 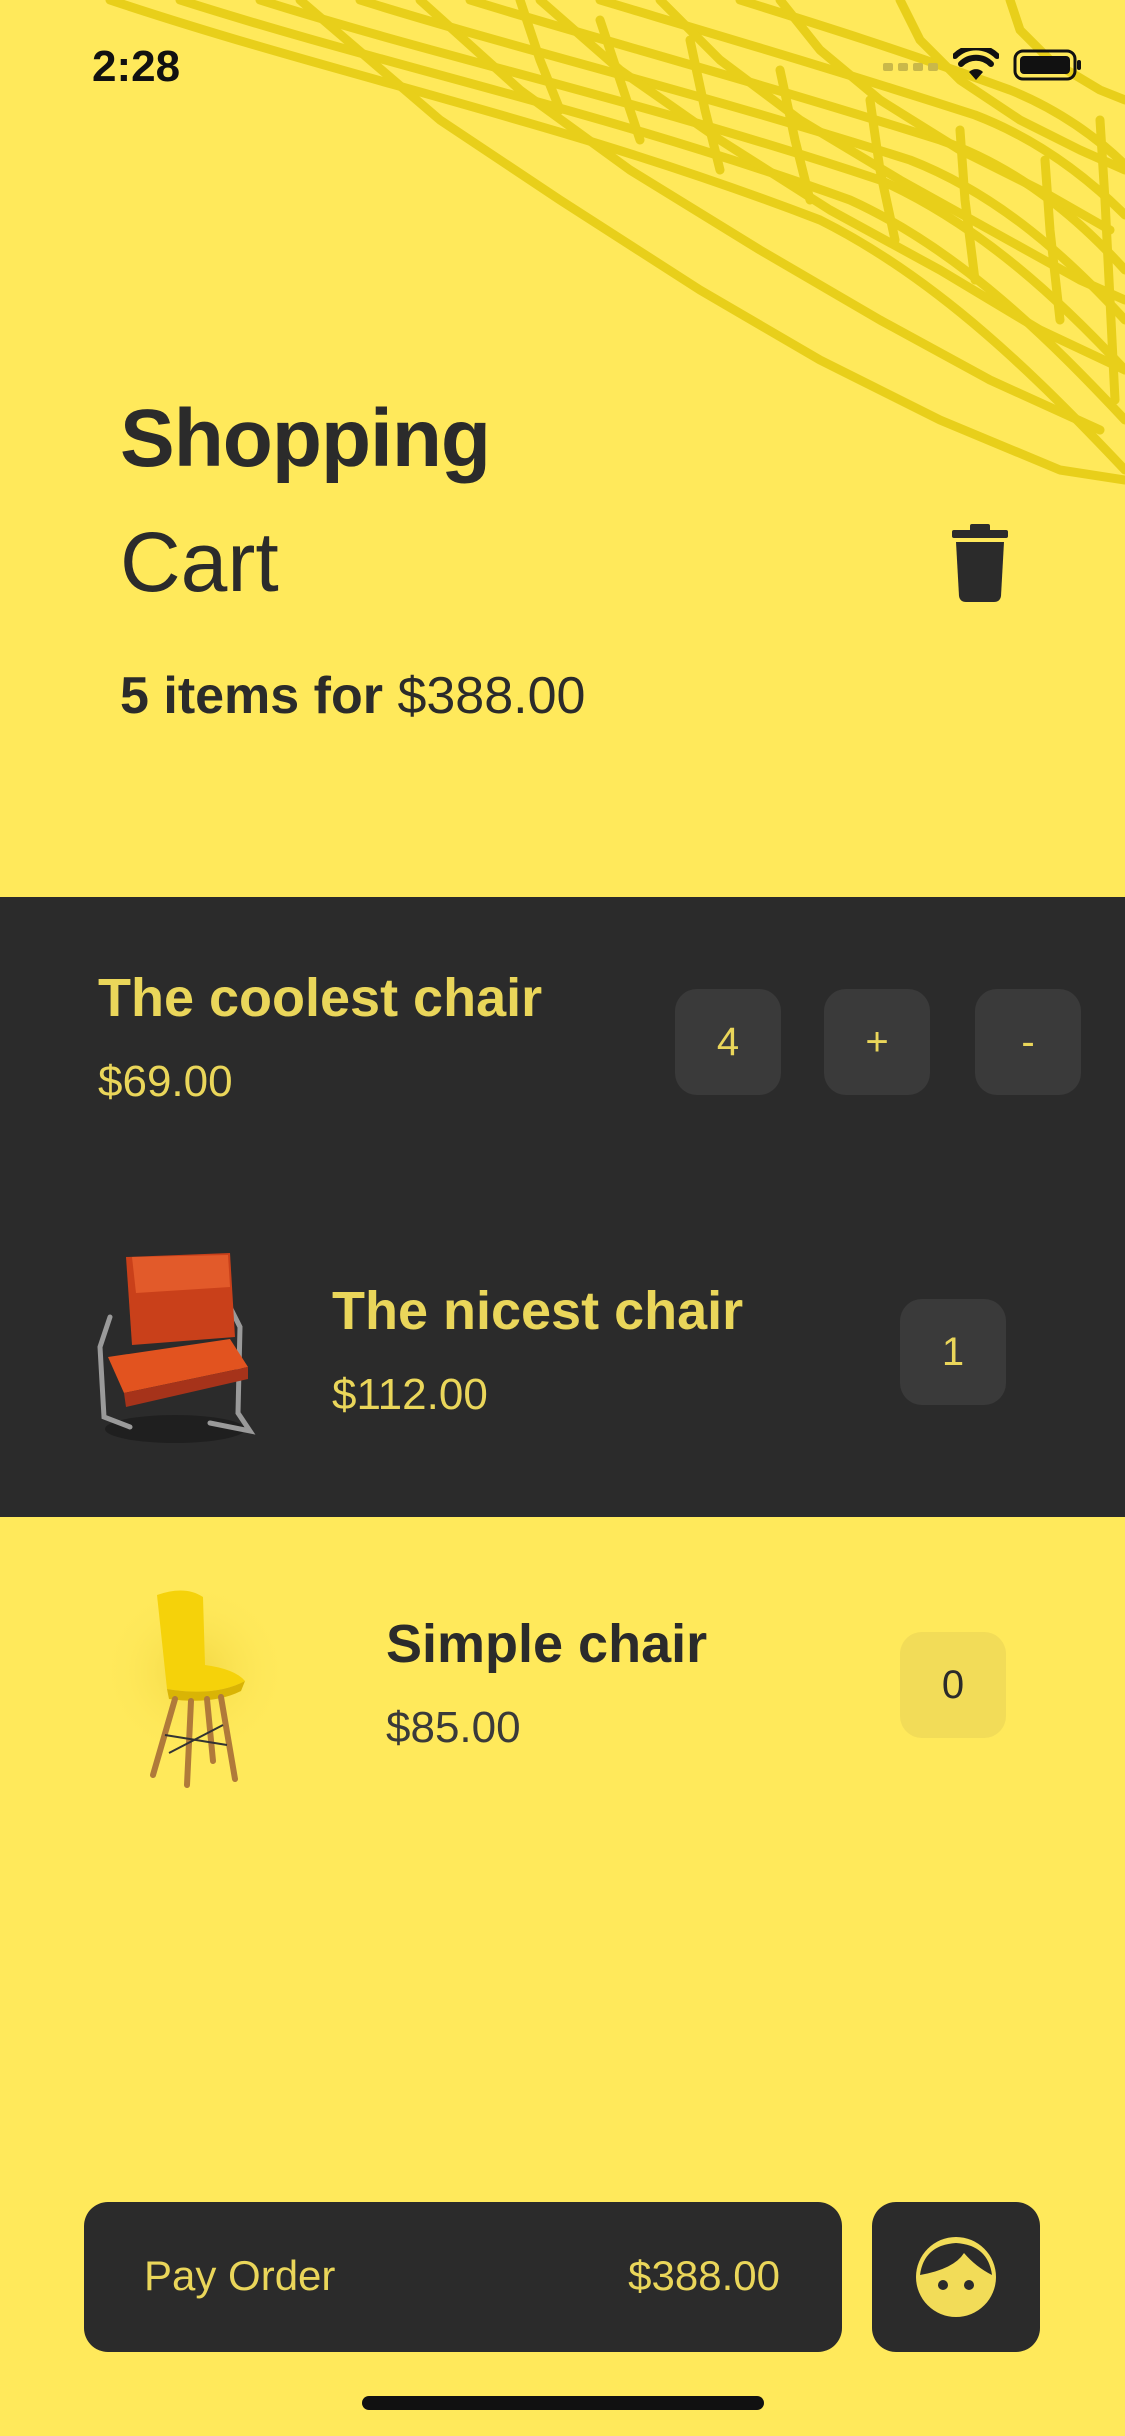 I want to click on quantity-display: 0, so click(x=953, y=1685).